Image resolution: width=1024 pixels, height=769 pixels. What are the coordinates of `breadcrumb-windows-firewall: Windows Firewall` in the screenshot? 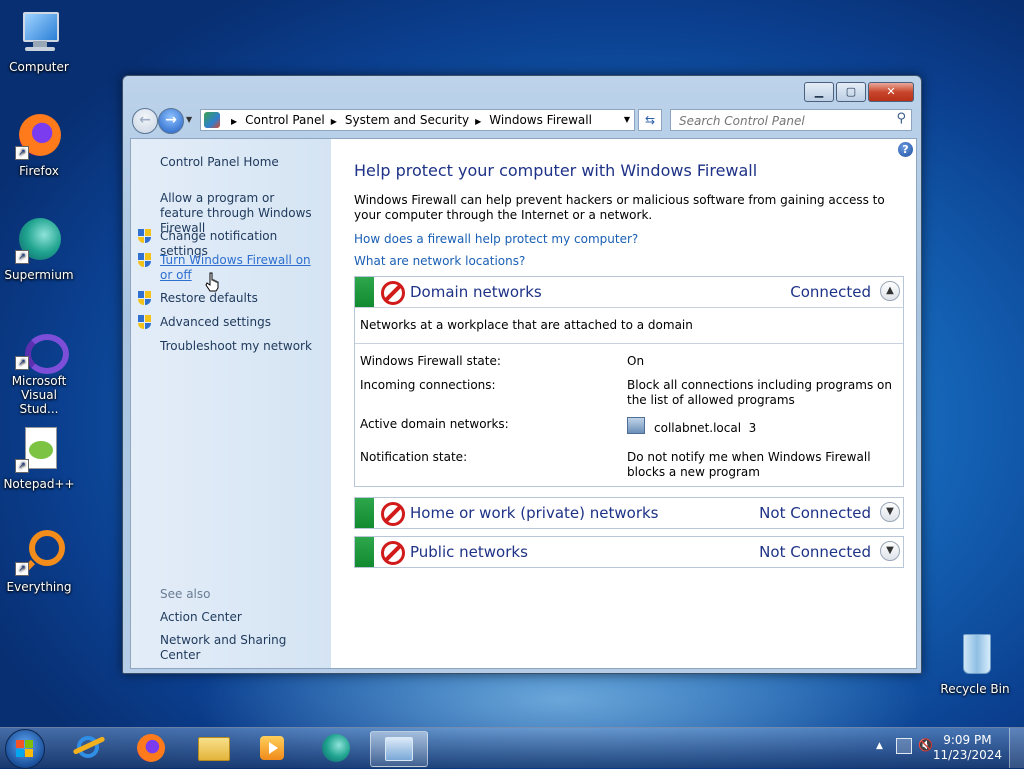 It's located at (540, 120).